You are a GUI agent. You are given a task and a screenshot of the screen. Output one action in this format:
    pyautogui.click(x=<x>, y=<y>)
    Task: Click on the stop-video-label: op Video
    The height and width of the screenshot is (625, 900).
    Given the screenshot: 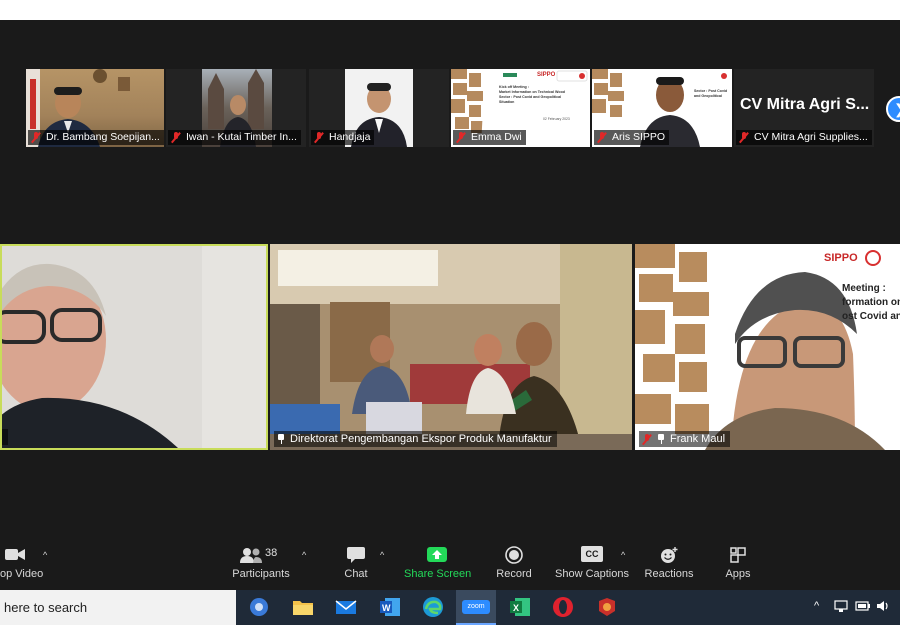 What is the action you would take?
    pyautogui.click(x=22, y=574)
    